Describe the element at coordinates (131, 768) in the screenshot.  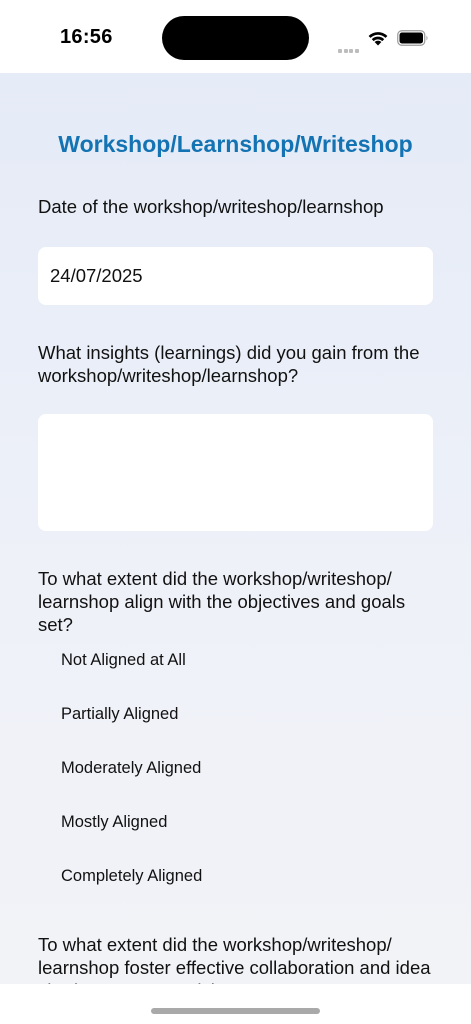
I see `option-moderately-aligned: Moderately Aligned` at that location.